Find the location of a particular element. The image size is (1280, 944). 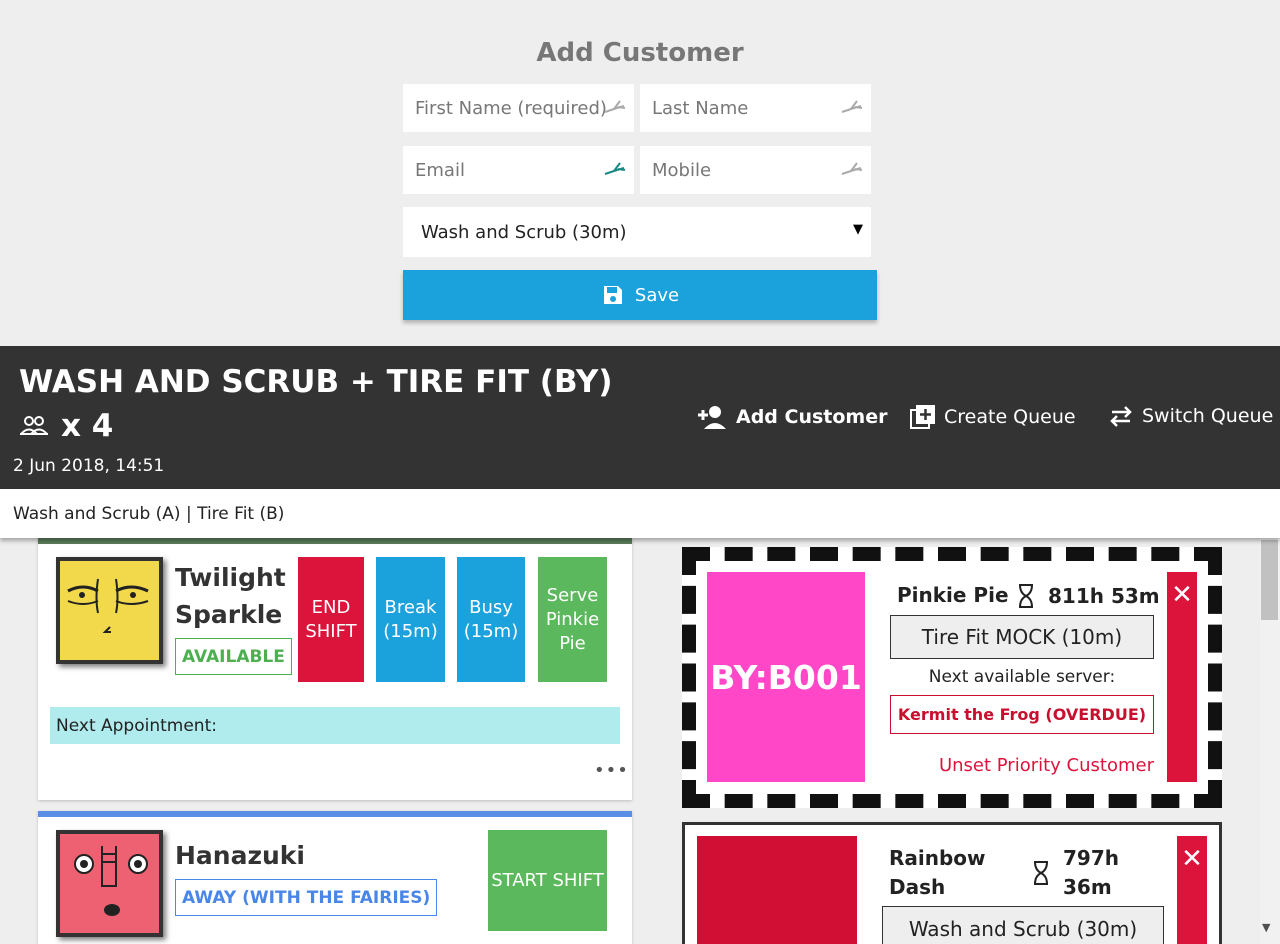

save-button: Save is located at coordinates (640, 295).